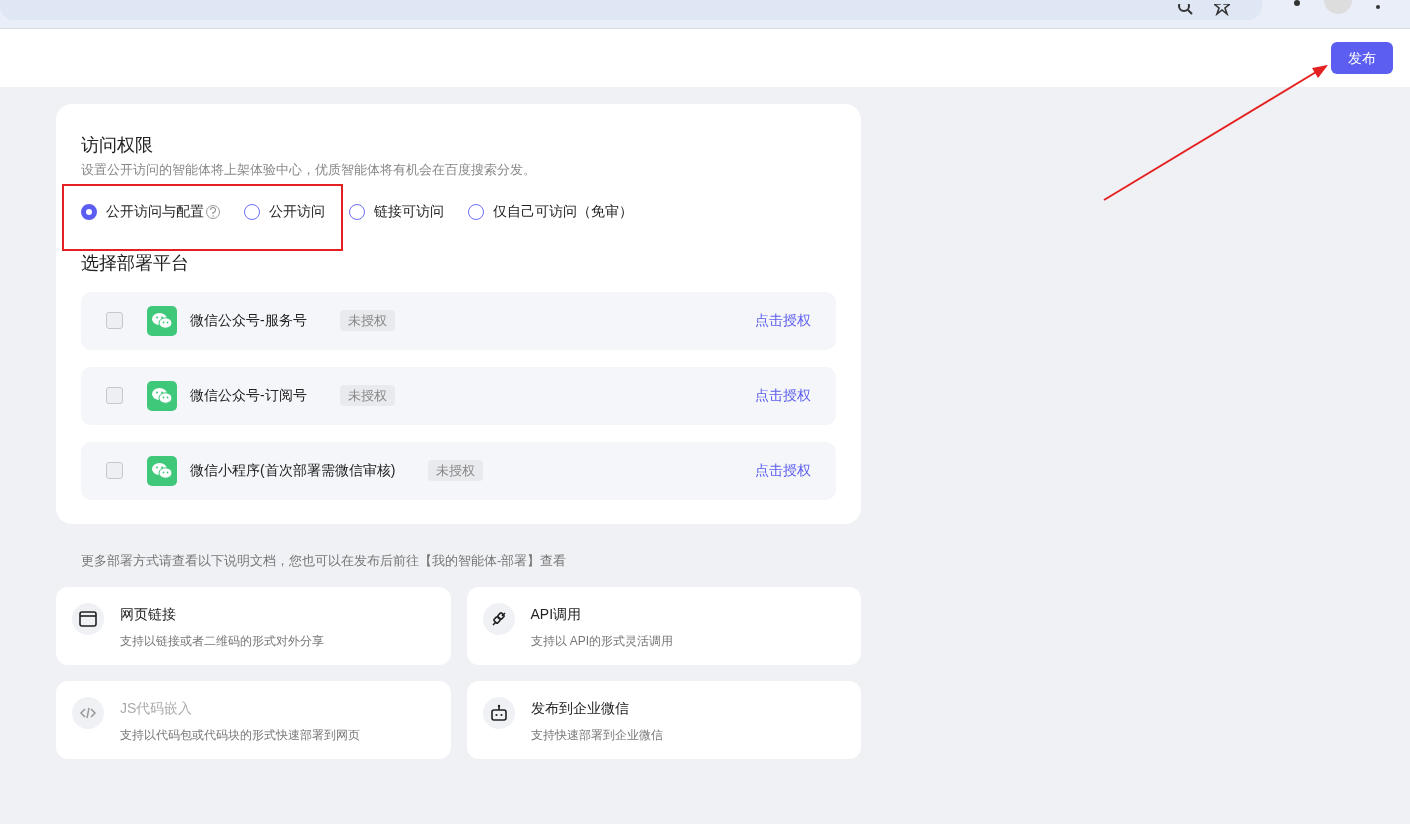  I want to click on platform-name: 微信小程序(首次部署需微信审核), so click(293, 470).